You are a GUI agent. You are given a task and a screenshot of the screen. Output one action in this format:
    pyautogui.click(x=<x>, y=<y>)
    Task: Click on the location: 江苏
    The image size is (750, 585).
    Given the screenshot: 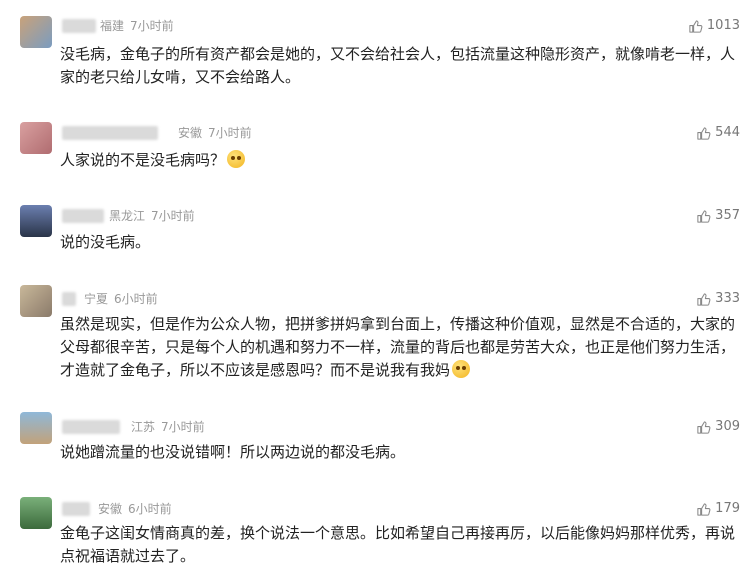 What is the action you would take?
    pyautogui.click(x=143, y=427)
    